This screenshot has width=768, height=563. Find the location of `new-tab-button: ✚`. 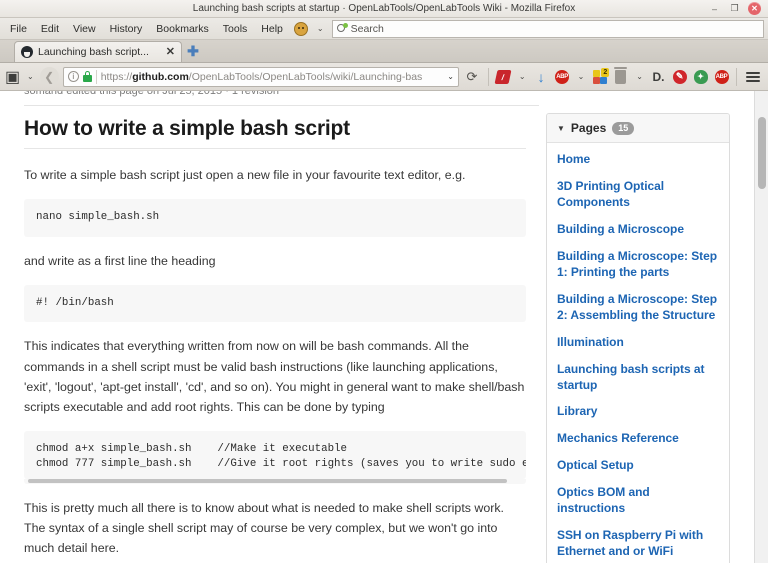

new-tab-button: ✚ is located at coordinates (193, 51).